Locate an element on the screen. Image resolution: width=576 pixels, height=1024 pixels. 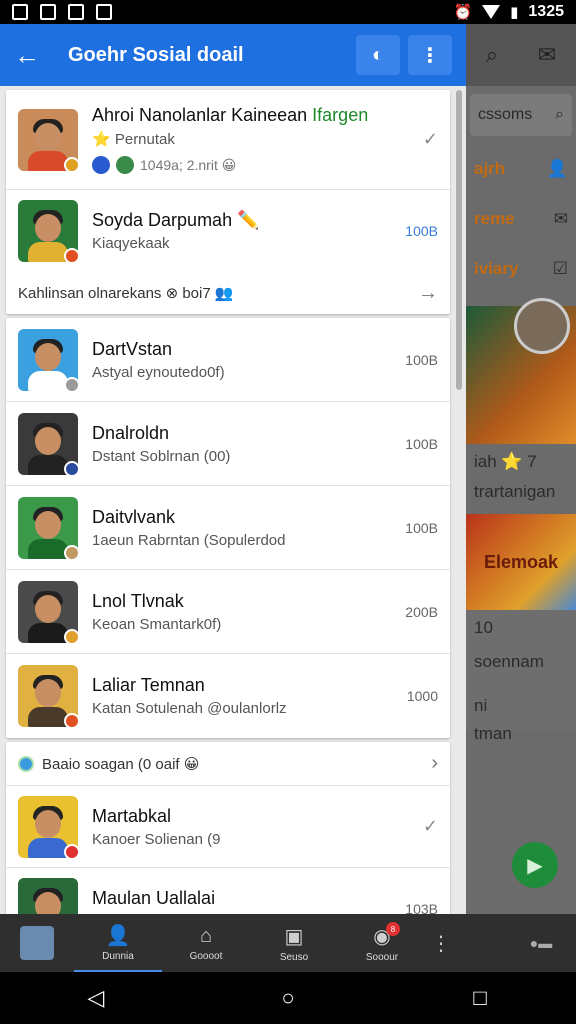
app-bar: ← Goehr Sosial doail ◐ ⋮ is located at coordinates (233, 55).